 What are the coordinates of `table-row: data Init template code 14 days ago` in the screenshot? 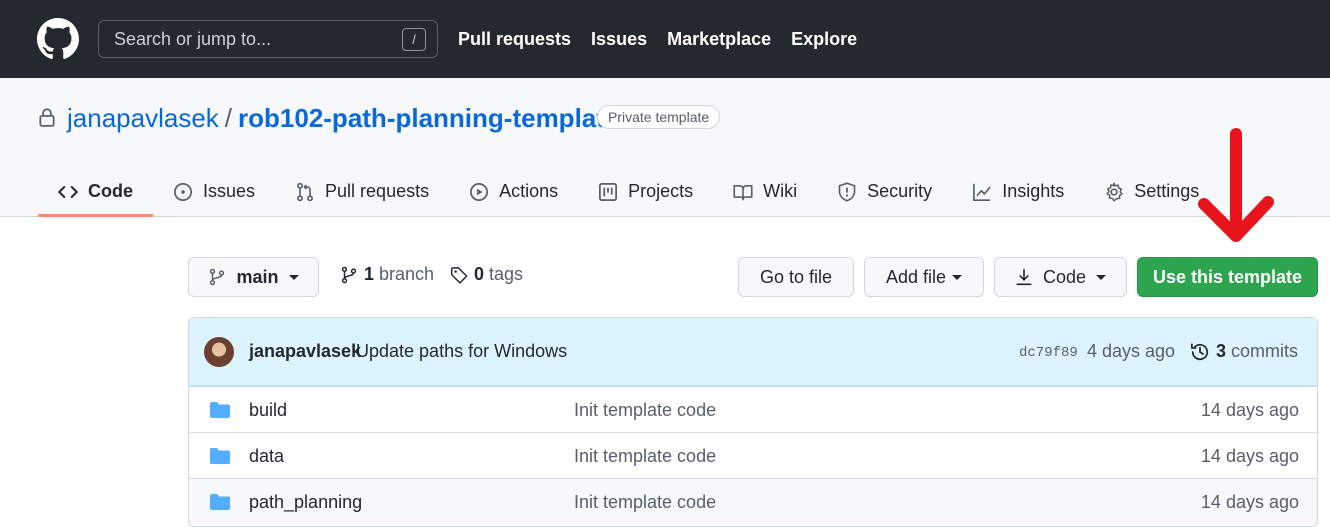 It's located at (753, 455).